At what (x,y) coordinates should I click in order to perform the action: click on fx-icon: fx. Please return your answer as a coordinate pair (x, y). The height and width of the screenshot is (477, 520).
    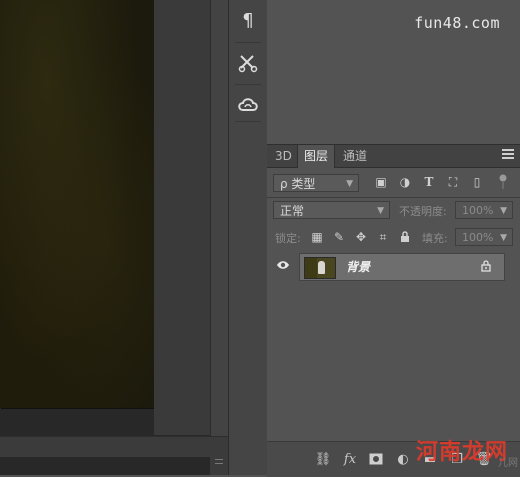
    Looking at the image, I should click on (350, 459).